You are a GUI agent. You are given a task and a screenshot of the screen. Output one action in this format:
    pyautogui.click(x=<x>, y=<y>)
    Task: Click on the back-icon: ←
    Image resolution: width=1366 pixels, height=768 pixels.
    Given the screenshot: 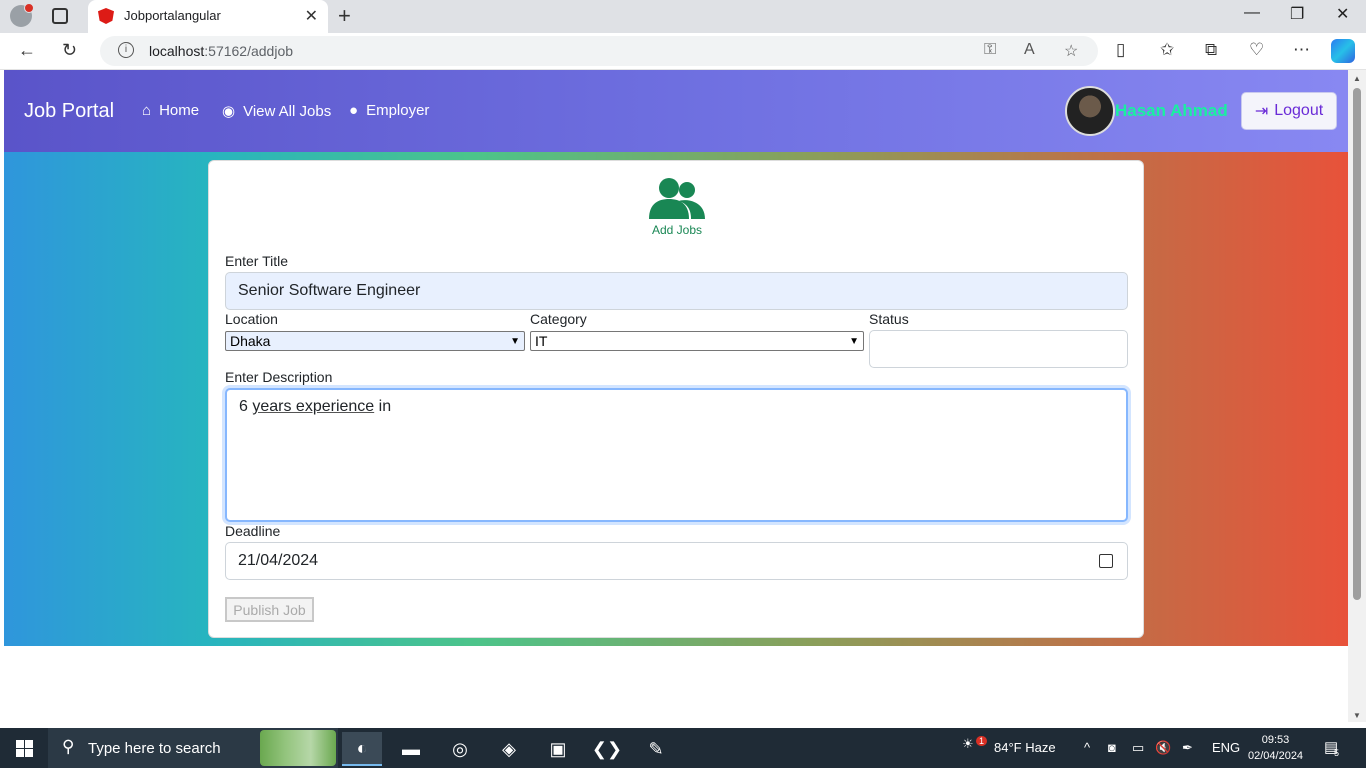 What is the action you would take?
    pyautogui.click(x=27, y=50)
    